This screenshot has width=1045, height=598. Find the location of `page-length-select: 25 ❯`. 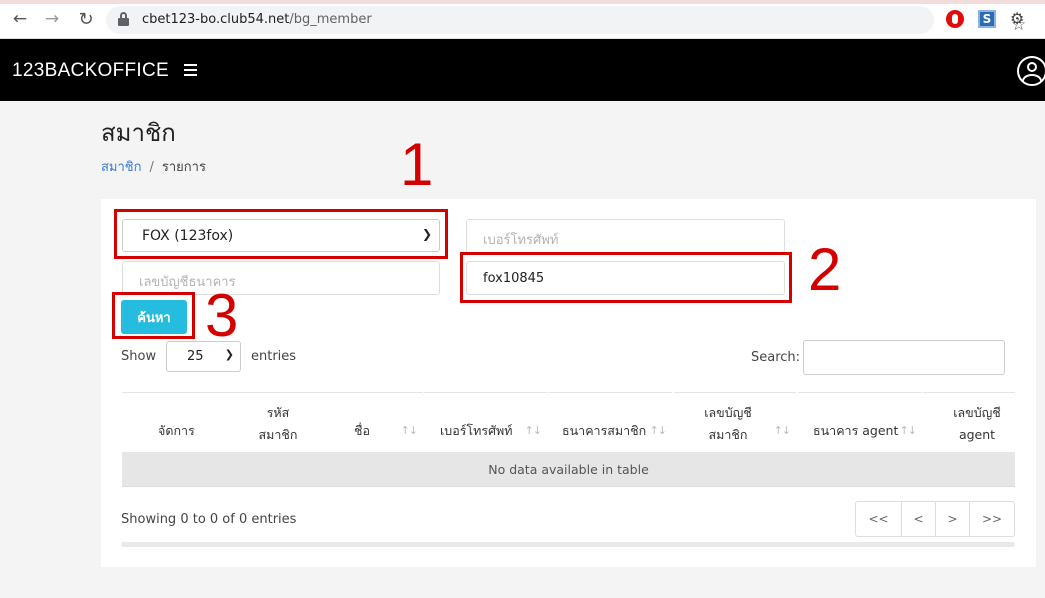

page-length-select: 25 ❯ is located at coordinates (203, 356).